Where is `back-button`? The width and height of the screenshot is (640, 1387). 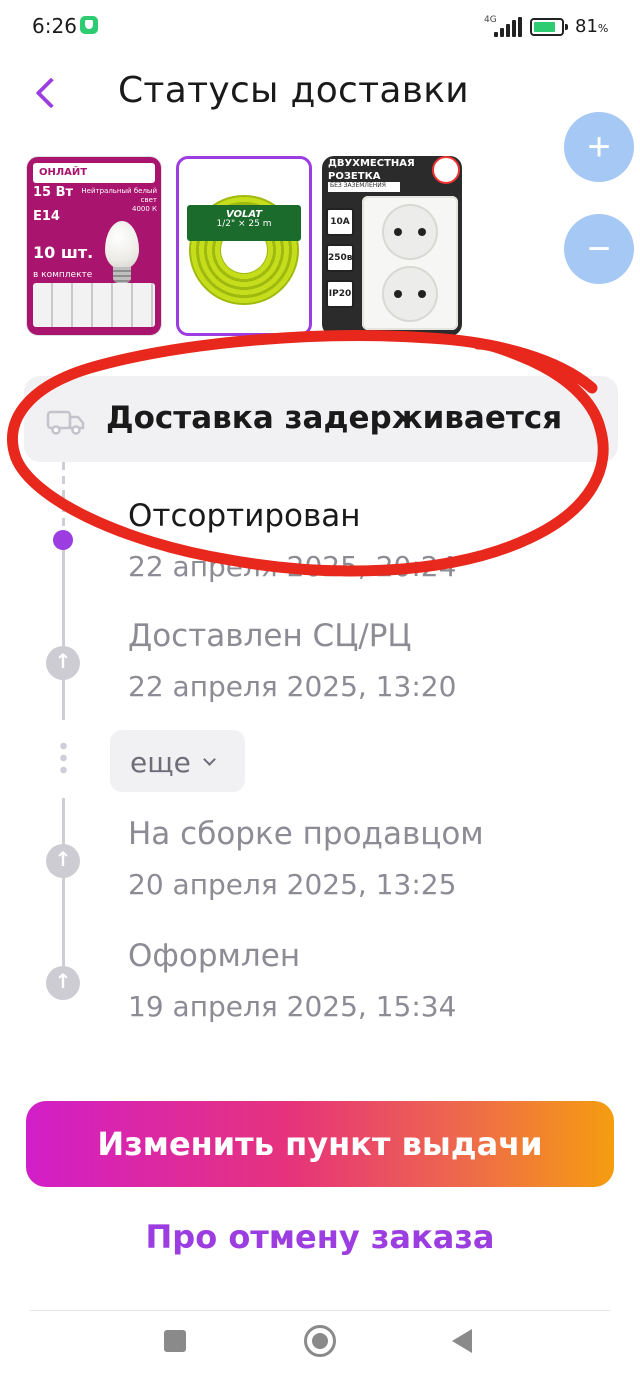
back-button is located at coordinates (46, 92).